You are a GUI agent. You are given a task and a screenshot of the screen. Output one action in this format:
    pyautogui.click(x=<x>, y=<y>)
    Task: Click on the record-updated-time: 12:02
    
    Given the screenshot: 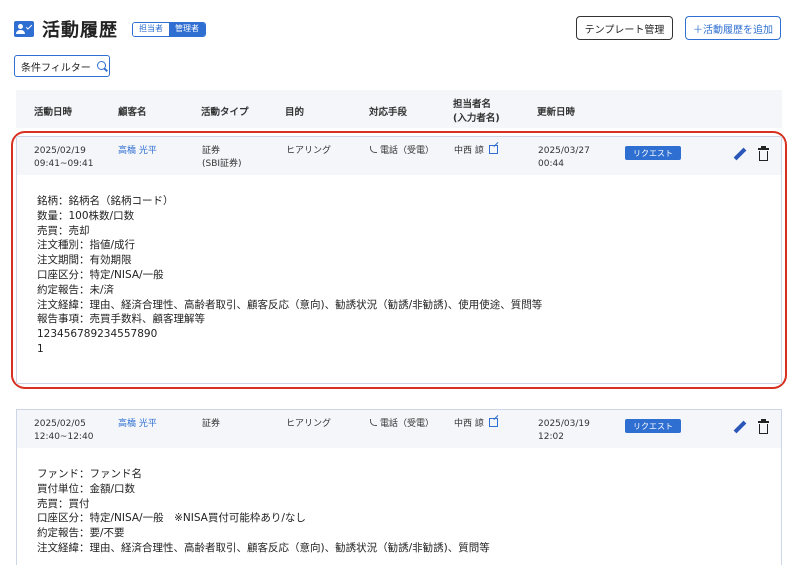 What is the action you would take?
    pyautogui.click(x=551, y=437)
    